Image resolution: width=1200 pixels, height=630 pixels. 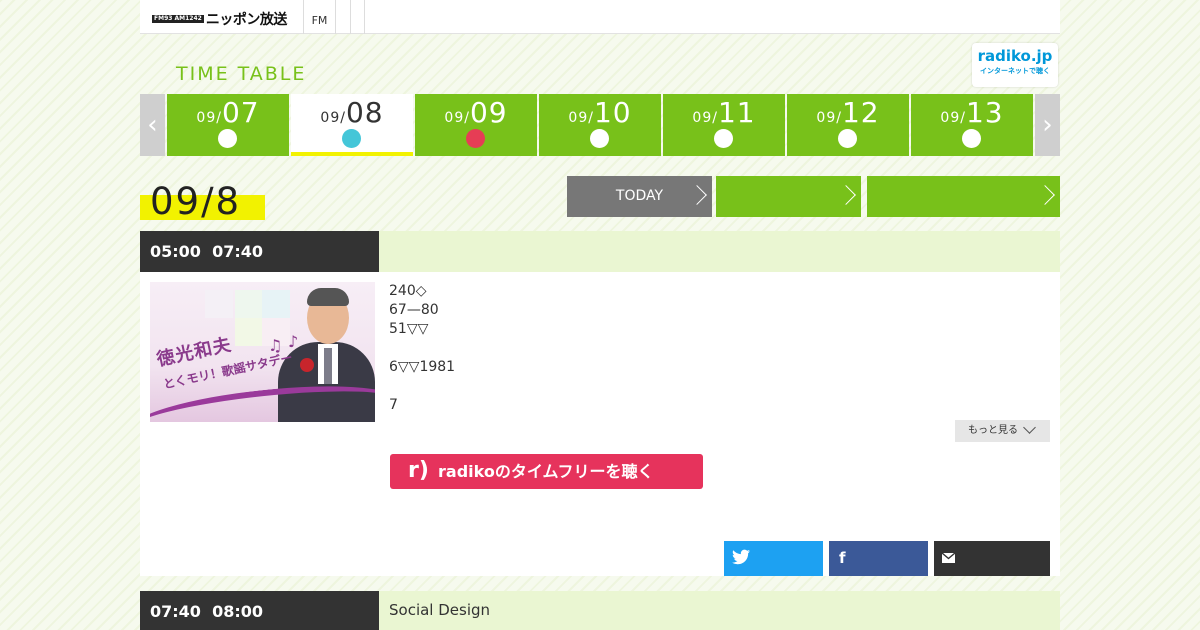 What do you see at coordinates (741, 559) in the screenshot?
I see `twitter-icon` at bounding box center [741, 559].